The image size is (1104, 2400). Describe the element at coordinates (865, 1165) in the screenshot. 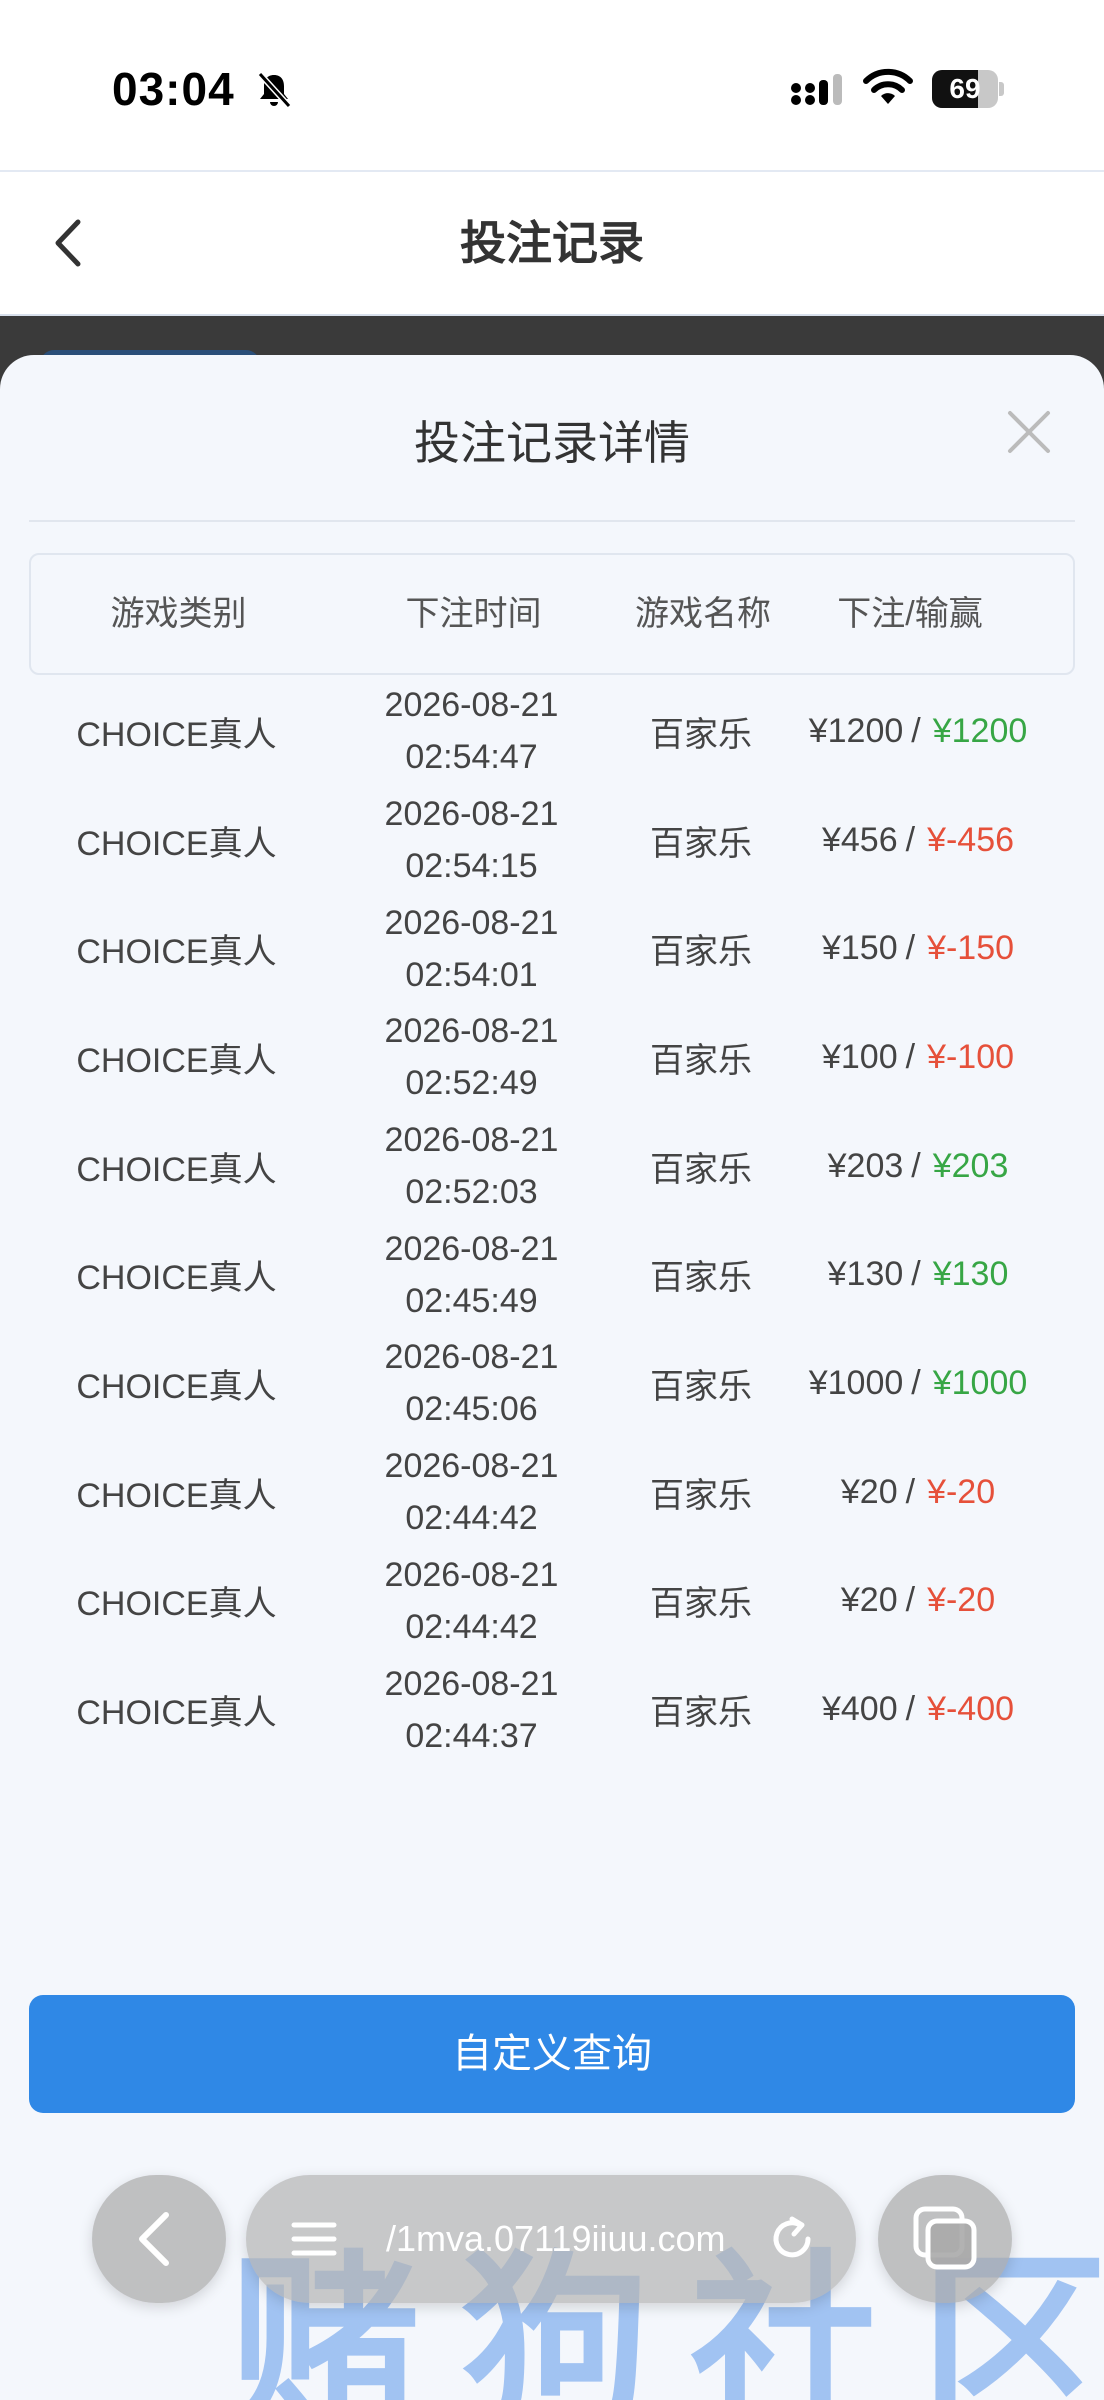

I see `bet-amount: ¥203` at that location.